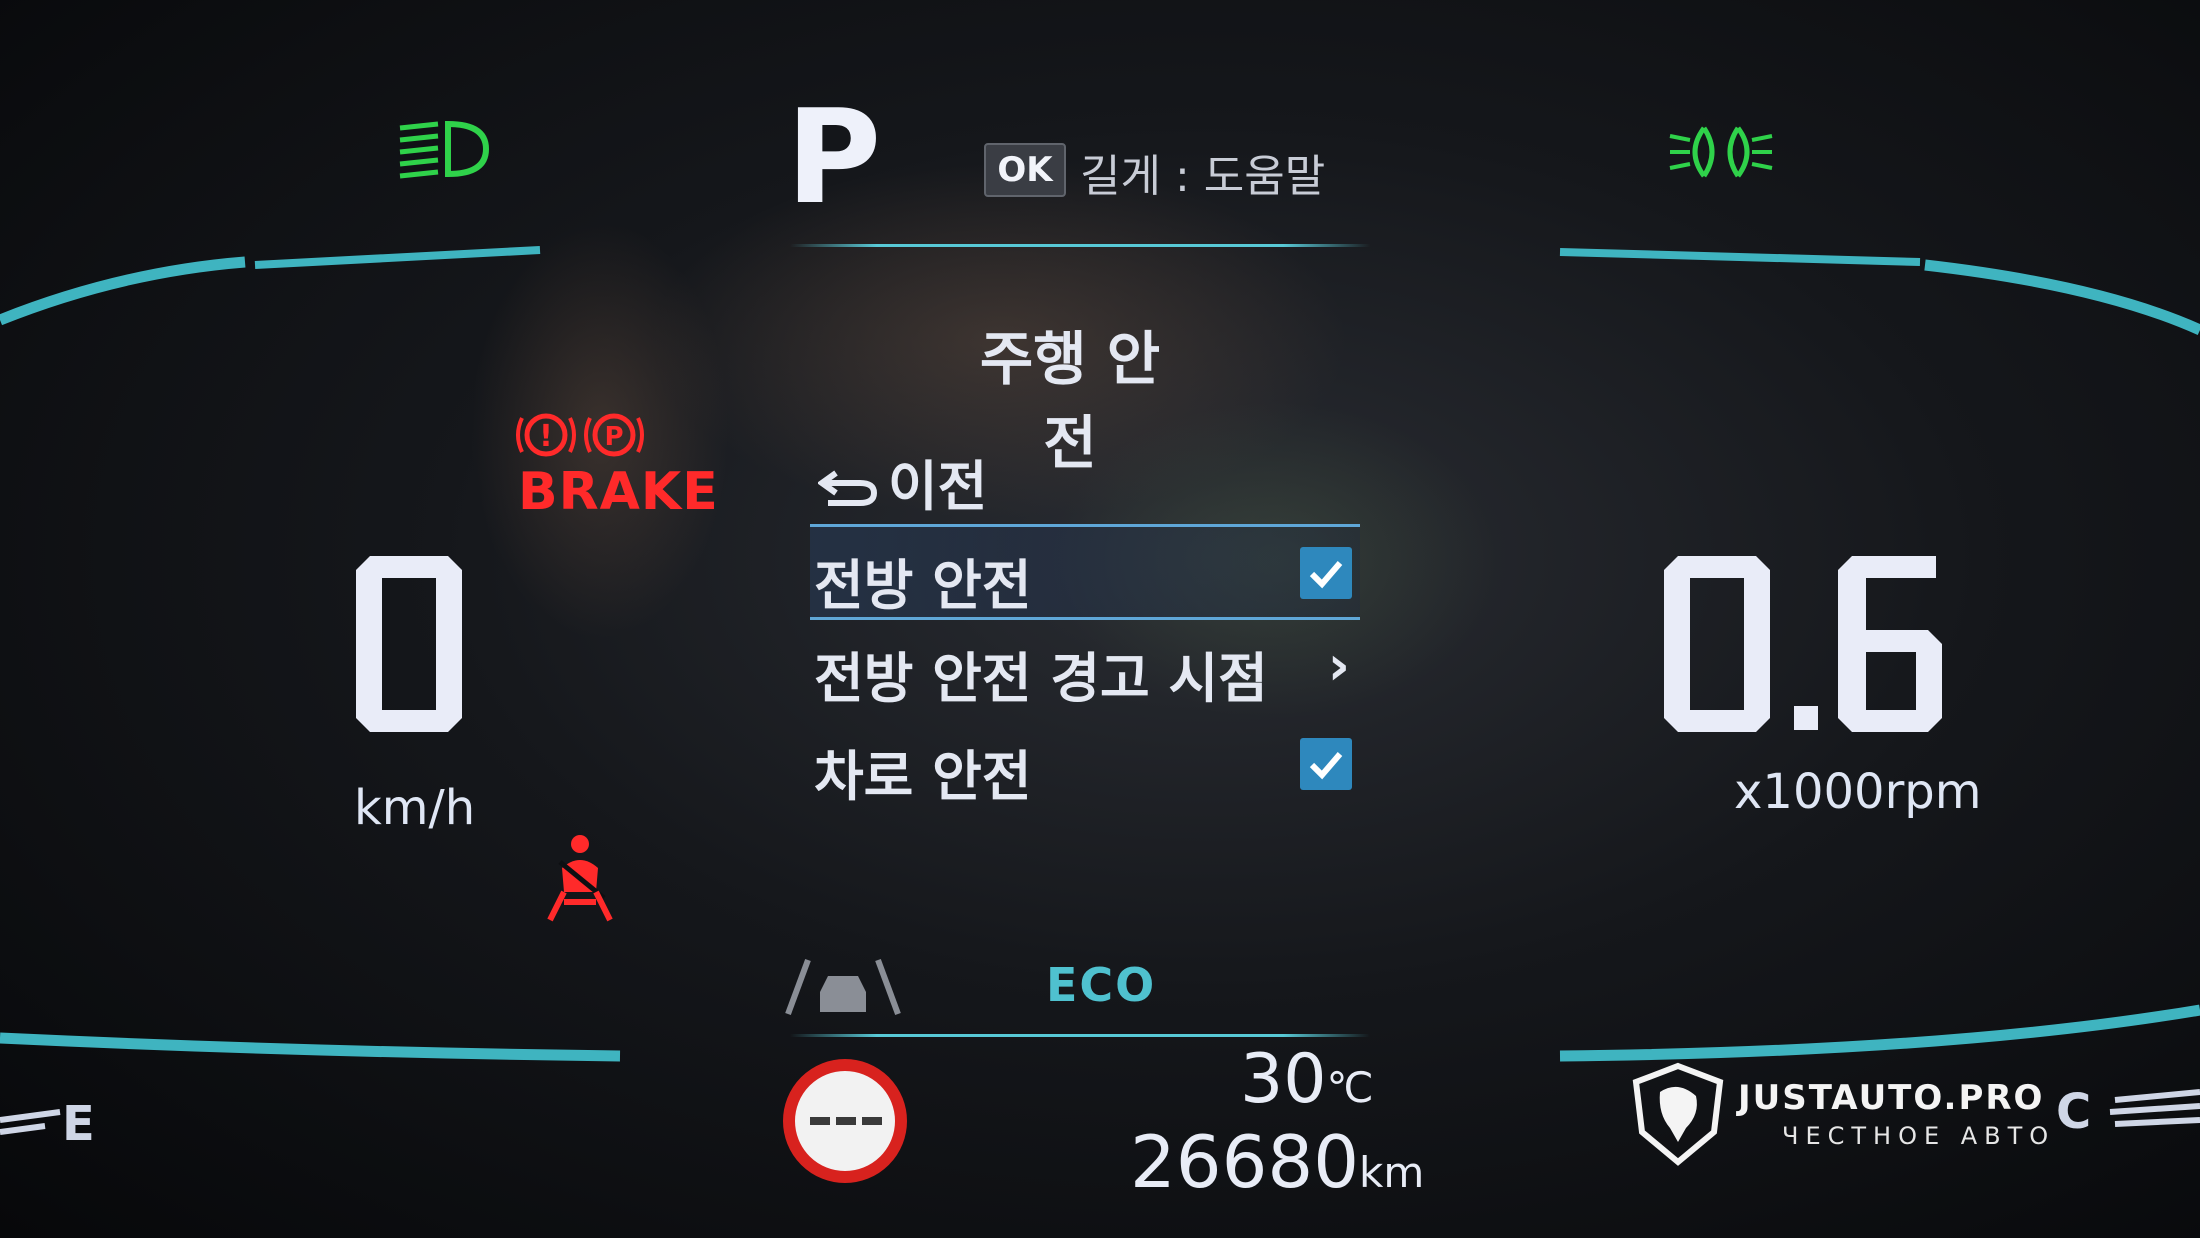 Image resolution: width=2200 pixels, height=1238 pixels. What do you see at coordinates (1803, 644) in the screenshot?
I see `tach-digits` at bounding box center [1803, 644].